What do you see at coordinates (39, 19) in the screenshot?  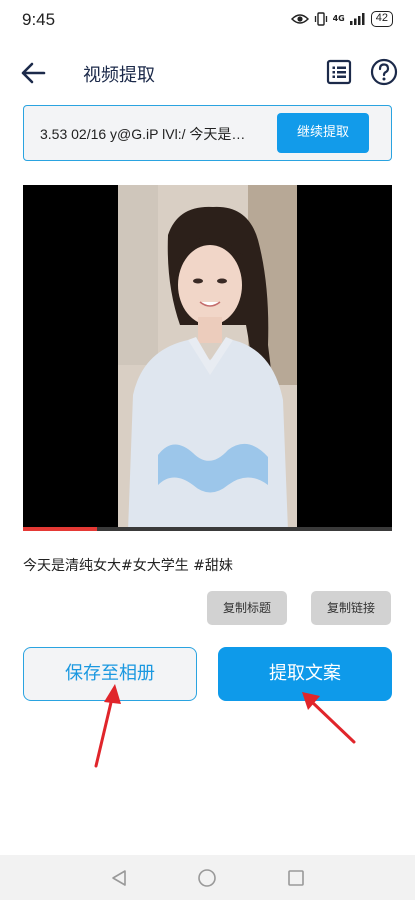 I see `status-time: 9:45` at bounding box center [39, 19].